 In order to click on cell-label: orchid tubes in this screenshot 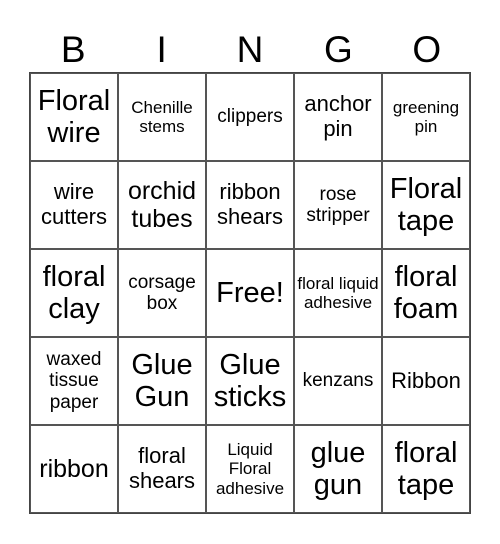, I will do `click(162, 205)`.